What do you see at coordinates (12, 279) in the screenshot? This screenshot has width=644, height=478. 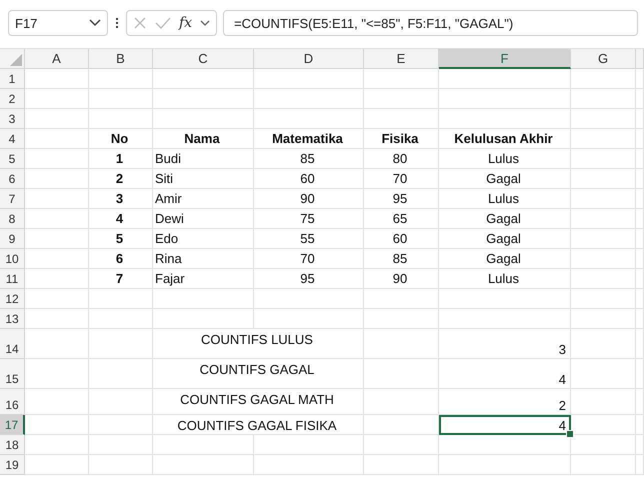 I see `row-header: 11` at bounding box center [12, 279].